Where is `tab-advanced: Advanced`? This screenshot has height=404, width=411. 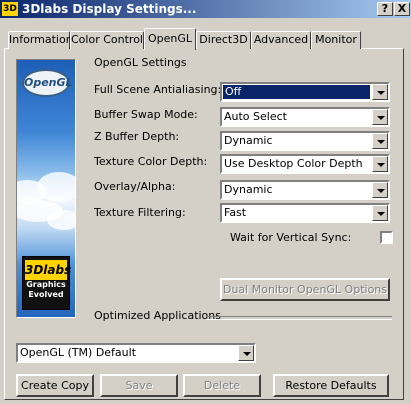
tab-advanced: Advanced is located at coordinates (281, 40).